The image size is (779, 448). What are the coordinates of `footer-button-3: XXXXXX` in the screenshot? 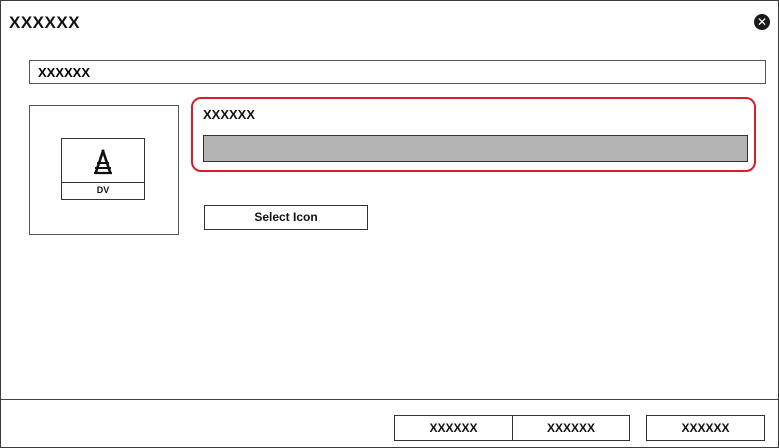 It's located at (705, 428).